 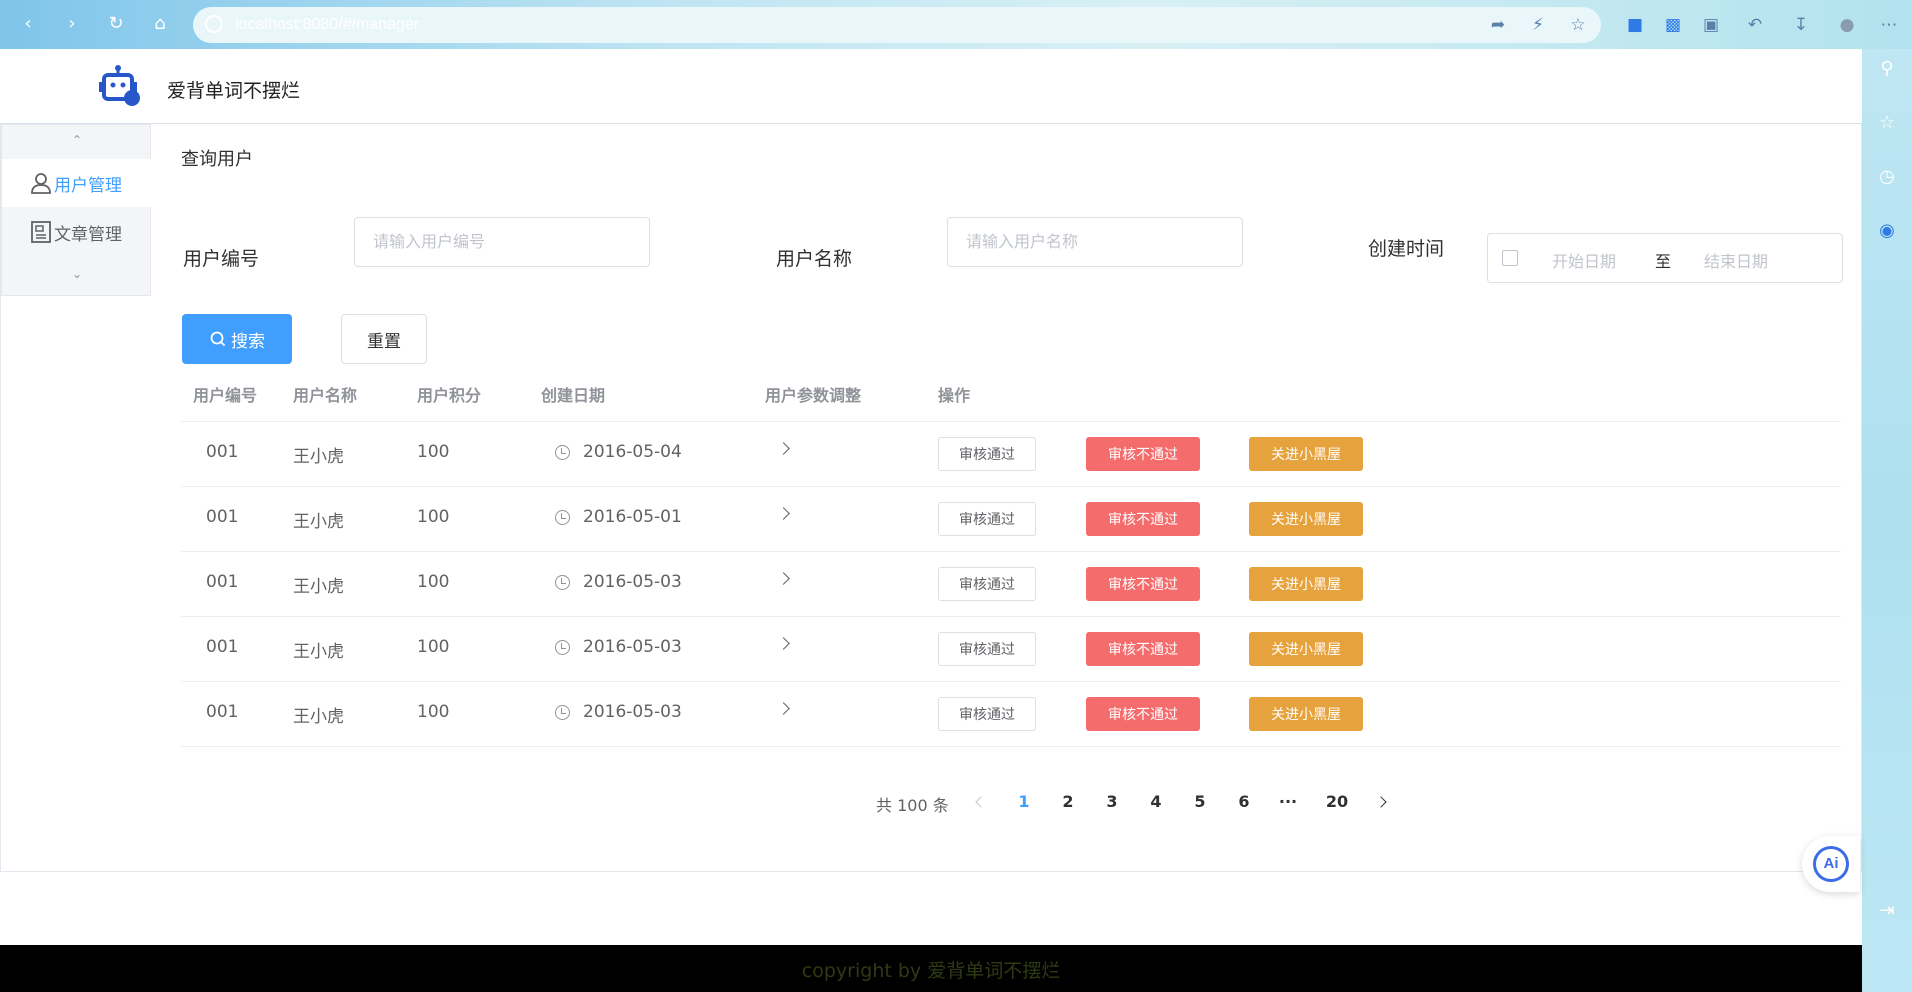 What do you see at coordinates (88, 234) in the screenshot?
I see `menu-item-label: 文章管理` at bounding box center [88, 234].